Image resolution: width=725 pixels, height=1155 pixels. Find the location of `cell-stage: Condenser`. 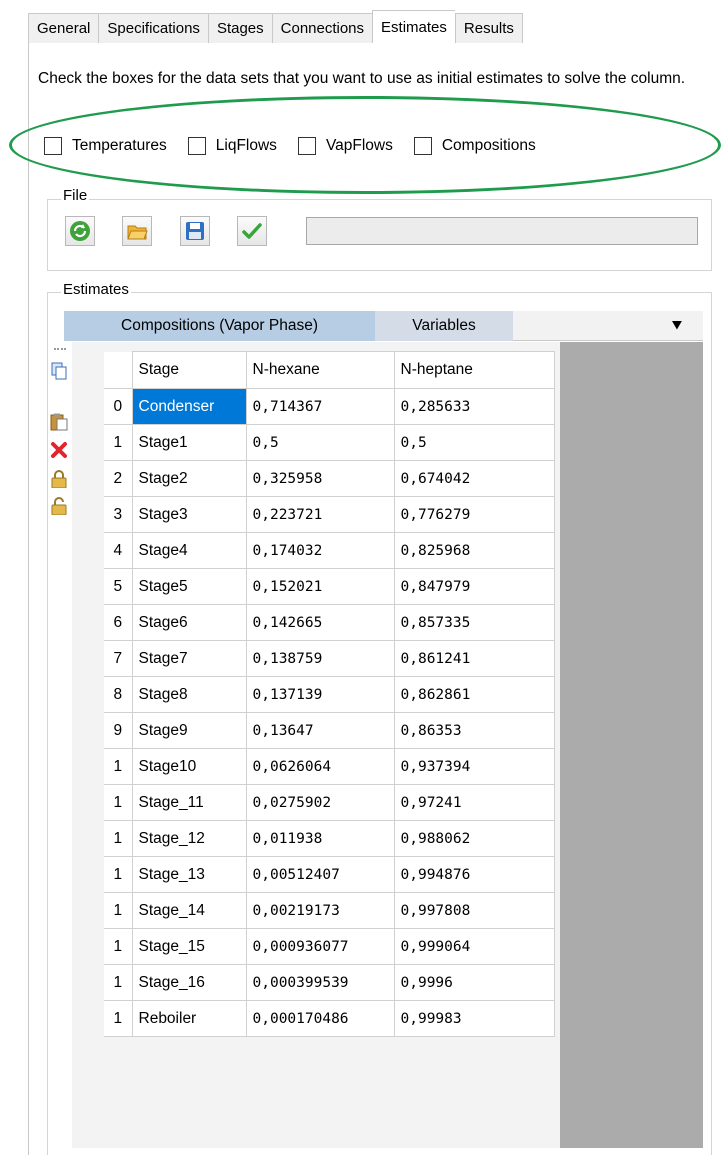

cell-stage: Condenser is located at coordinates (189, 406).